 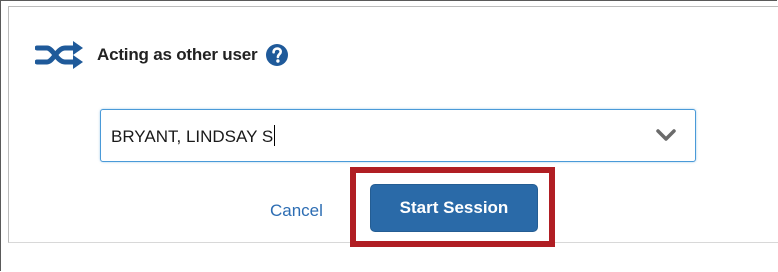 I want to click on dialog-title: Acting as other user, so click(x=177, y=54).